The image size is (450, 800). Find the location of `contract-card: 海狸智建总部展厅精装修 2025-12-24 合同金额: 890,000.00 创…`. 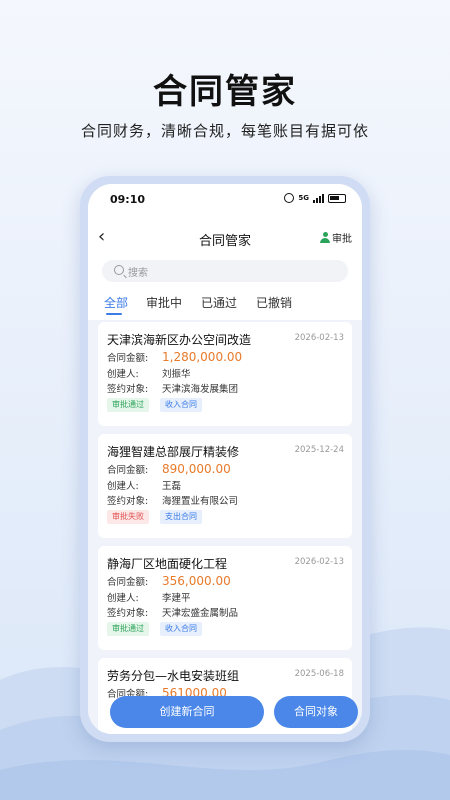

contract-card: 海狸智建总部展厅精装修 2025-12-24 合同金额: 890,000.00 创… is located at coordinates (225, 486).